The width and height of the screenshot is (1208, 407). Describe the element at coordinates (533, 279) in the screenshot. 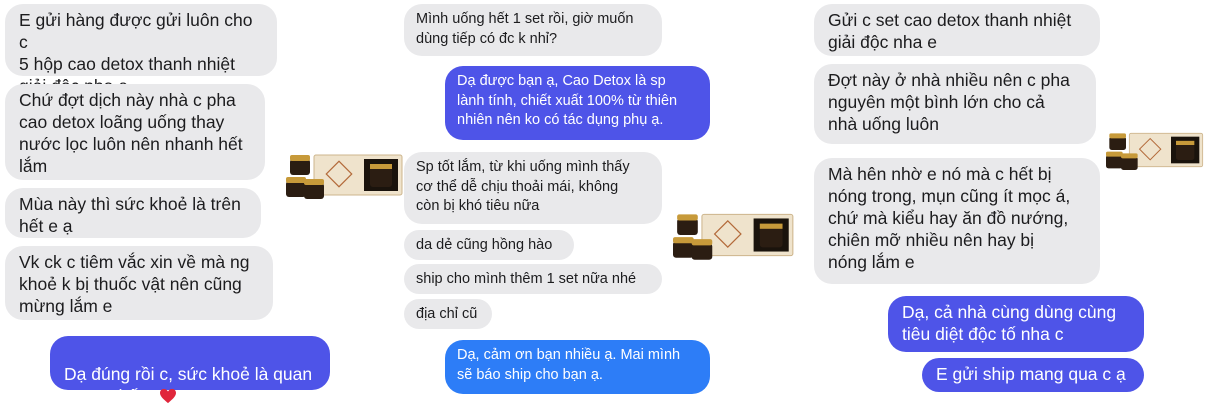

I see `message-bubble: ship cho mình thêm 1 set nữa nhé` at that location.